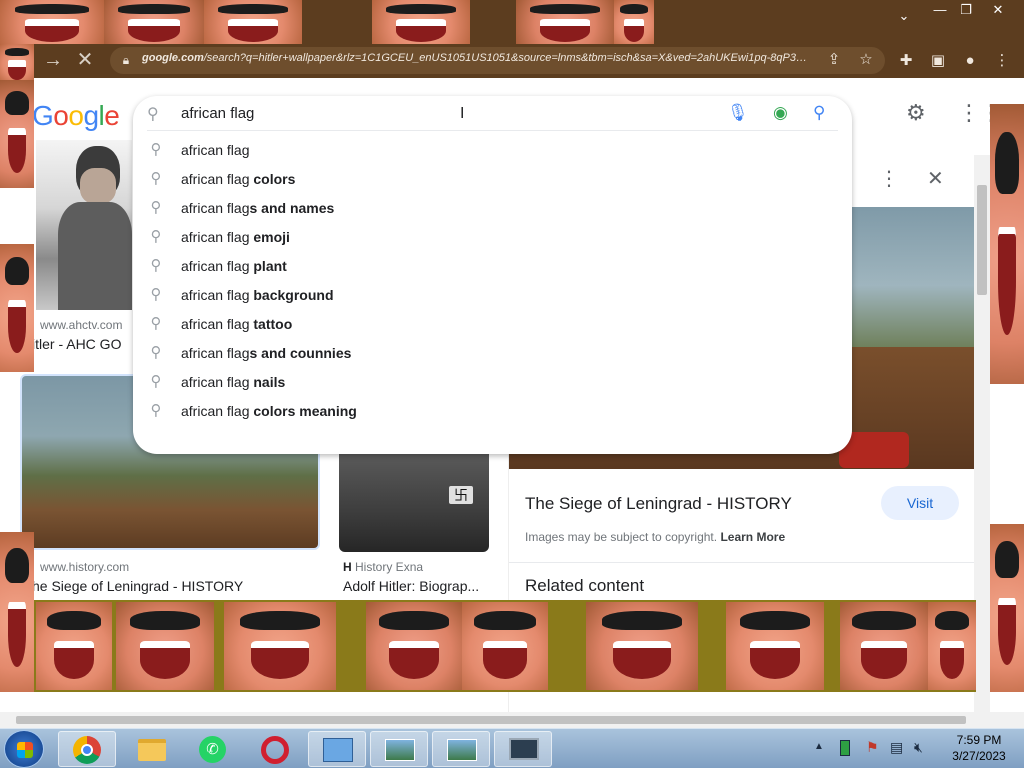  I want to click on network-icon: ▤, so click(896, 747).